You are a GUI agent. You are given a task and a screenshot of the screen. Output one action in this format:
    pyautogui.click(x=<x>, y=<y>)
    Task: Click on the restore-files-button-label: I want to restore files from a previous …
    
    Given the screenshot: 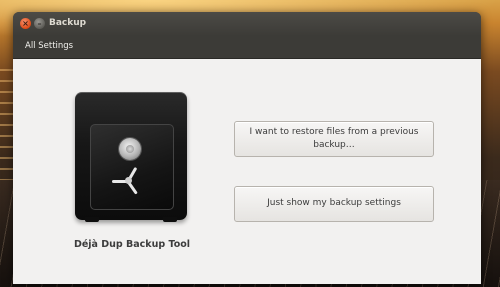 What is the action you would take?
    pyautogui.click(x=334, y=138)
    